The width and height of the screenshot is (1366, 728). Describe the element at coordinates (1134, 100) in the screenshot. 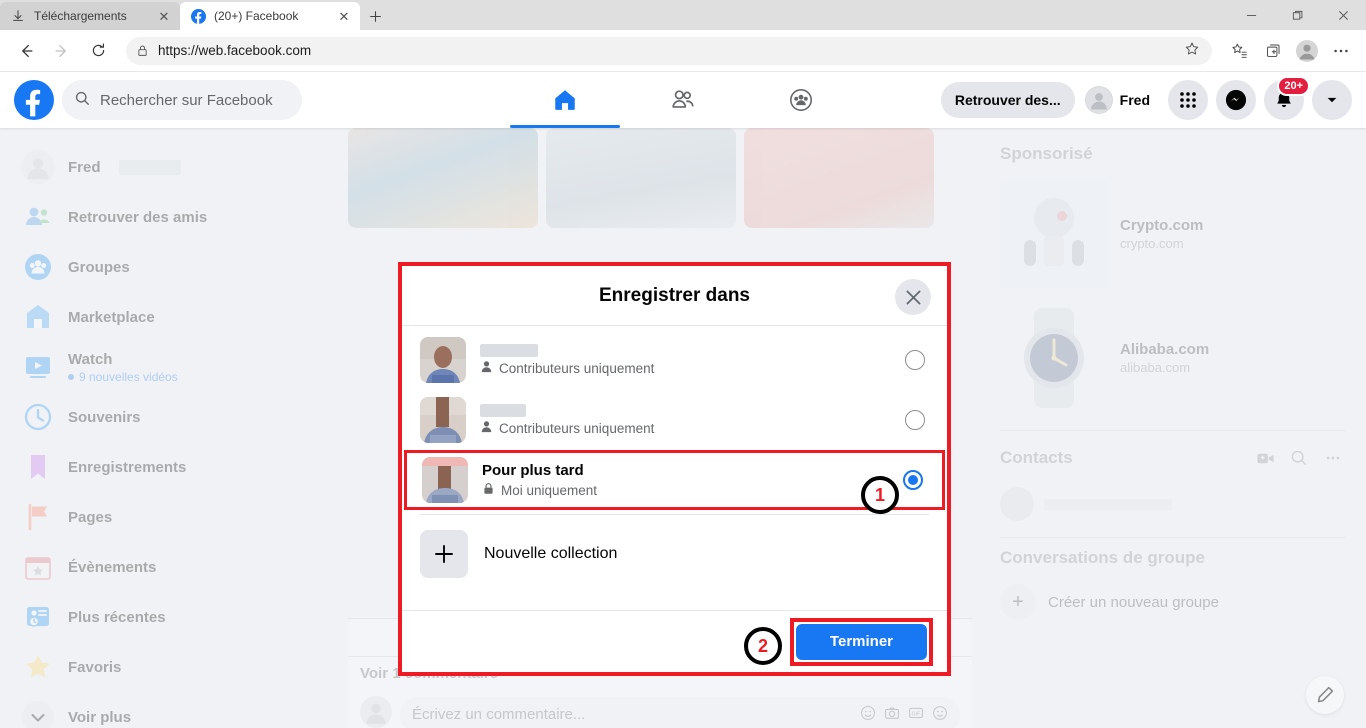

I see `user-name: Fred` at that location.